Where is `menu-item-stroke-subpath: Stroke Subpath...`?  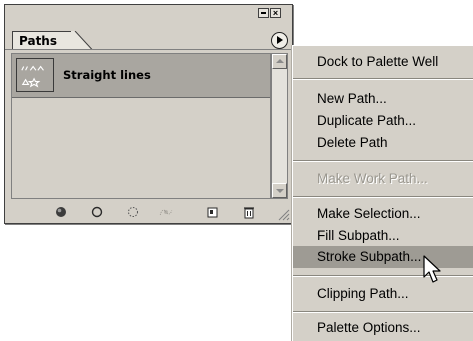 menu-item-stroke-subpath: Stroke Subpath... is located at coordinates (383, 257).